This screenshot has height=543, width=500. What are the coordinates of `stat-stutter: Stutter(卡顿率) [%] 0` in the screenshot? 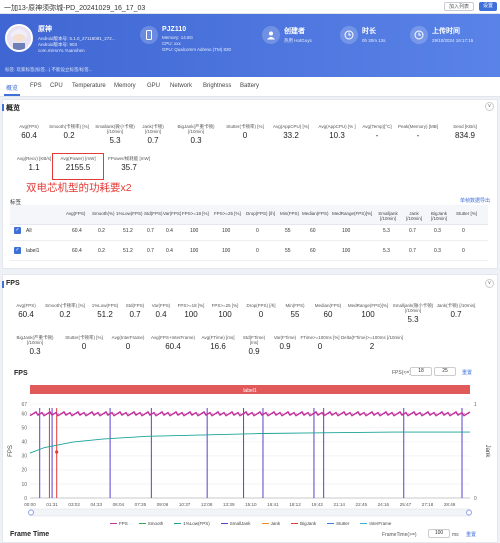 It's located at (245, 132).